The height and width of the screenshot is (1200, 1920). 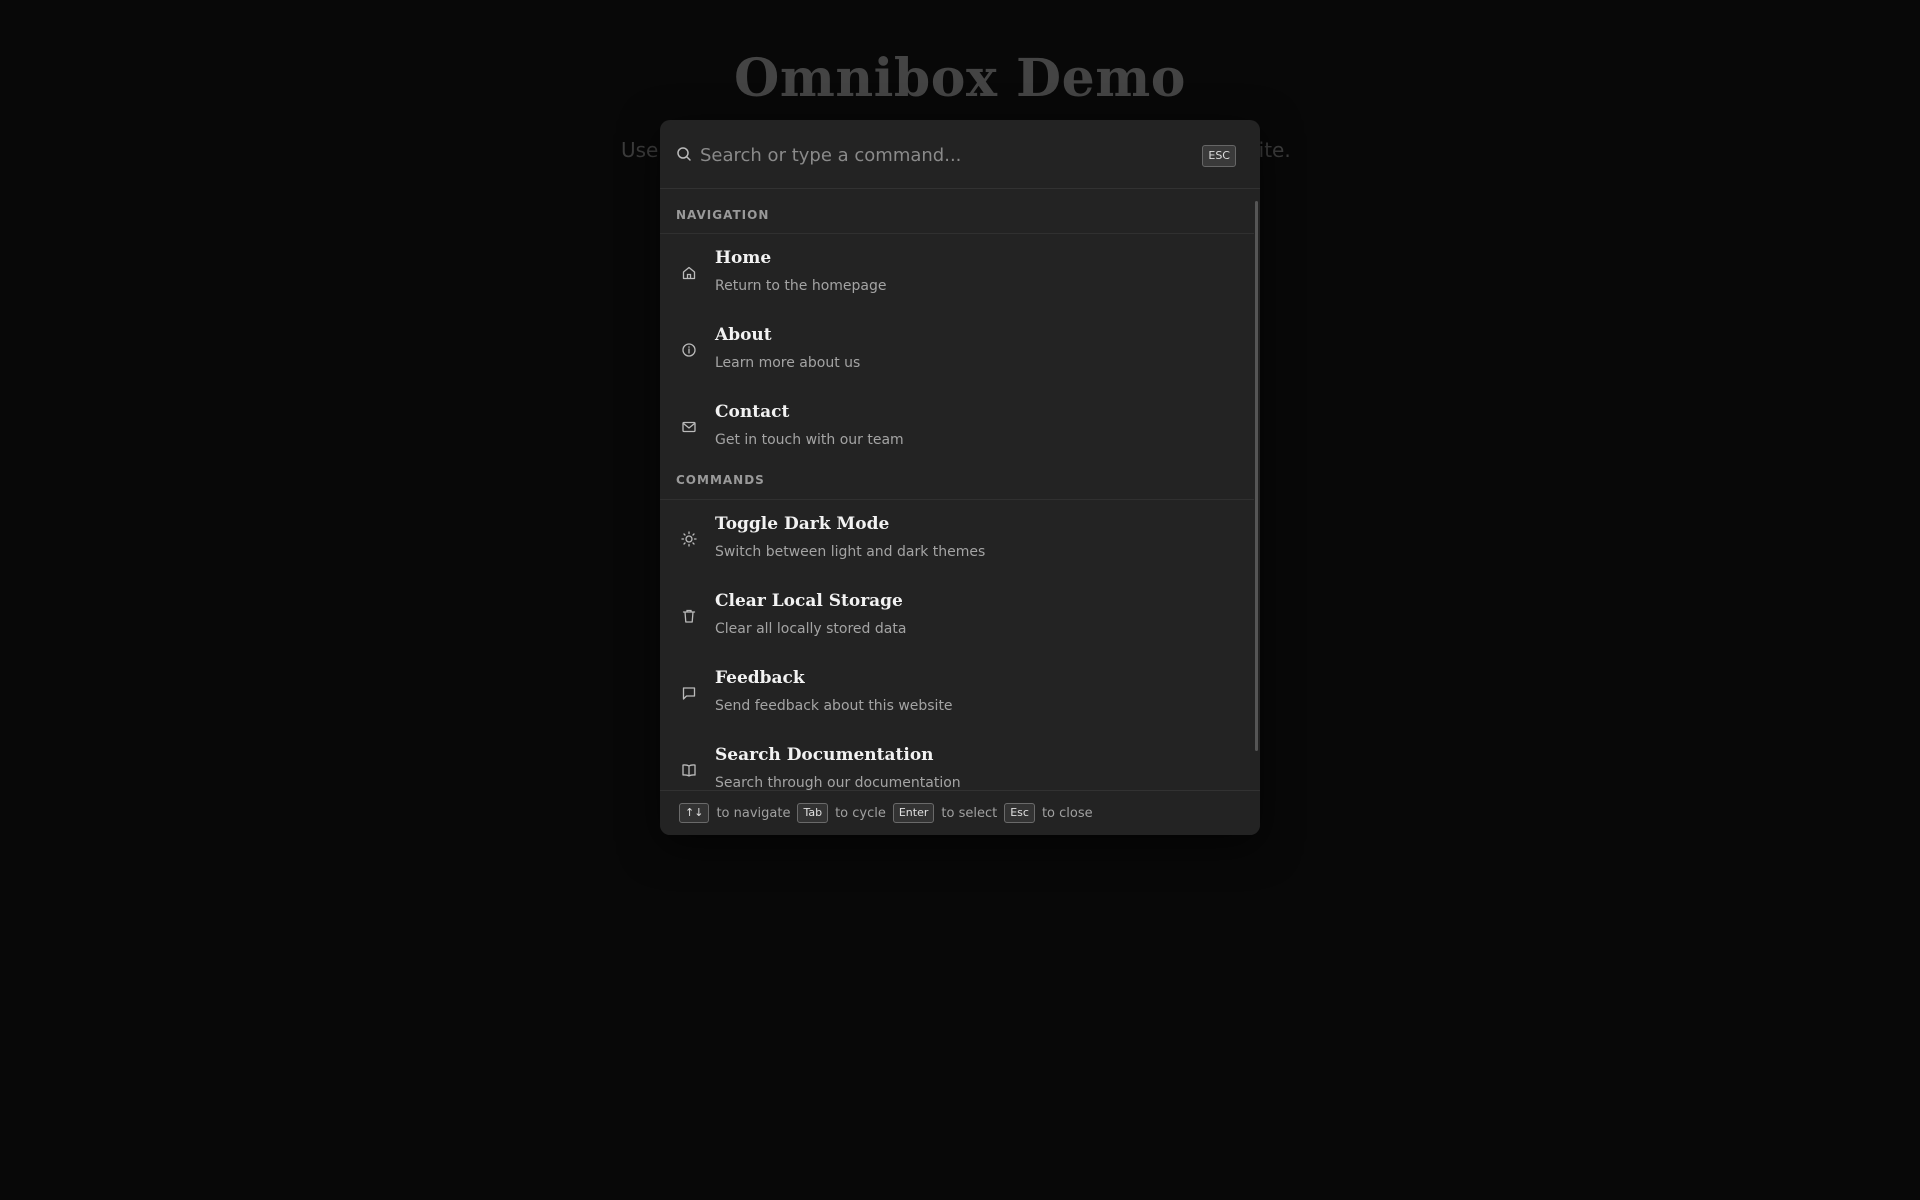 I want to click on result-item-contact: Contact Get in touch with our team, so click(x=957, y=426).